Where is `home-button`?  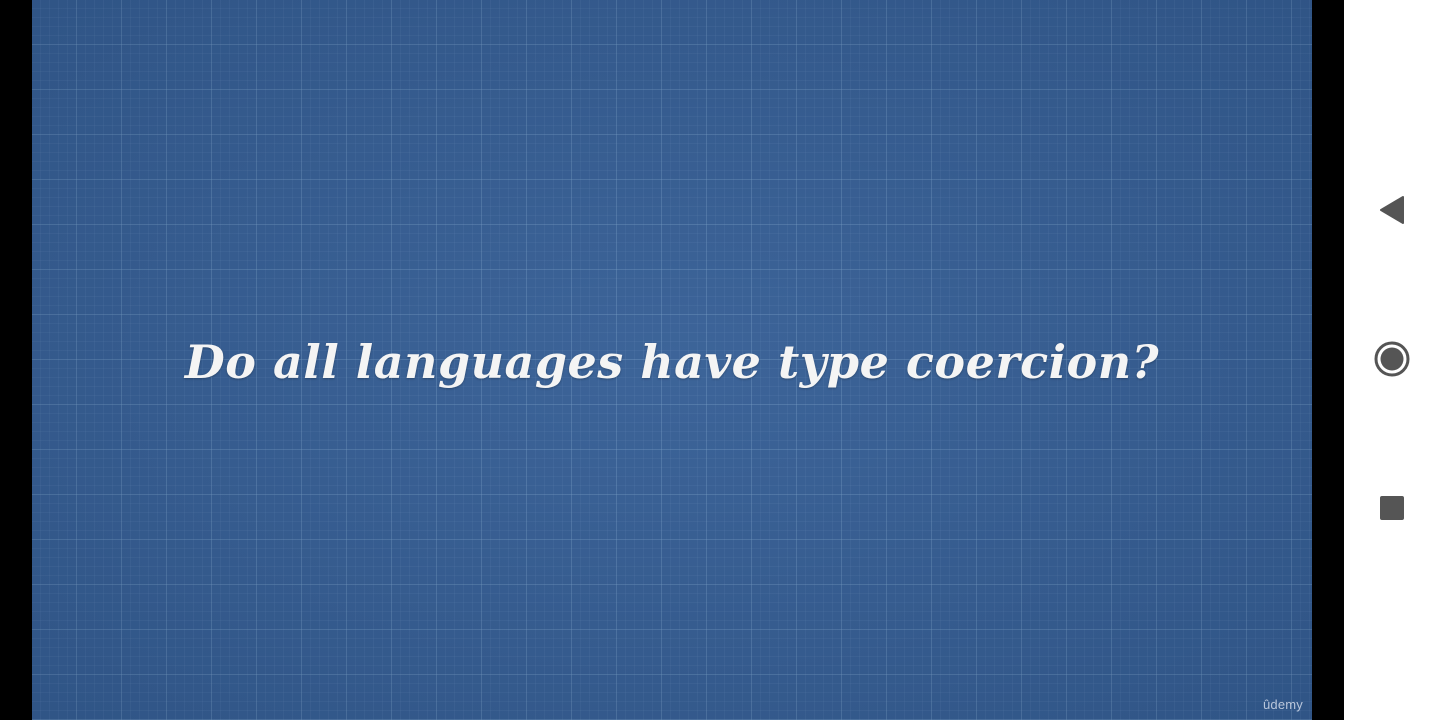
home-button is located at coordinates (1392, 359).